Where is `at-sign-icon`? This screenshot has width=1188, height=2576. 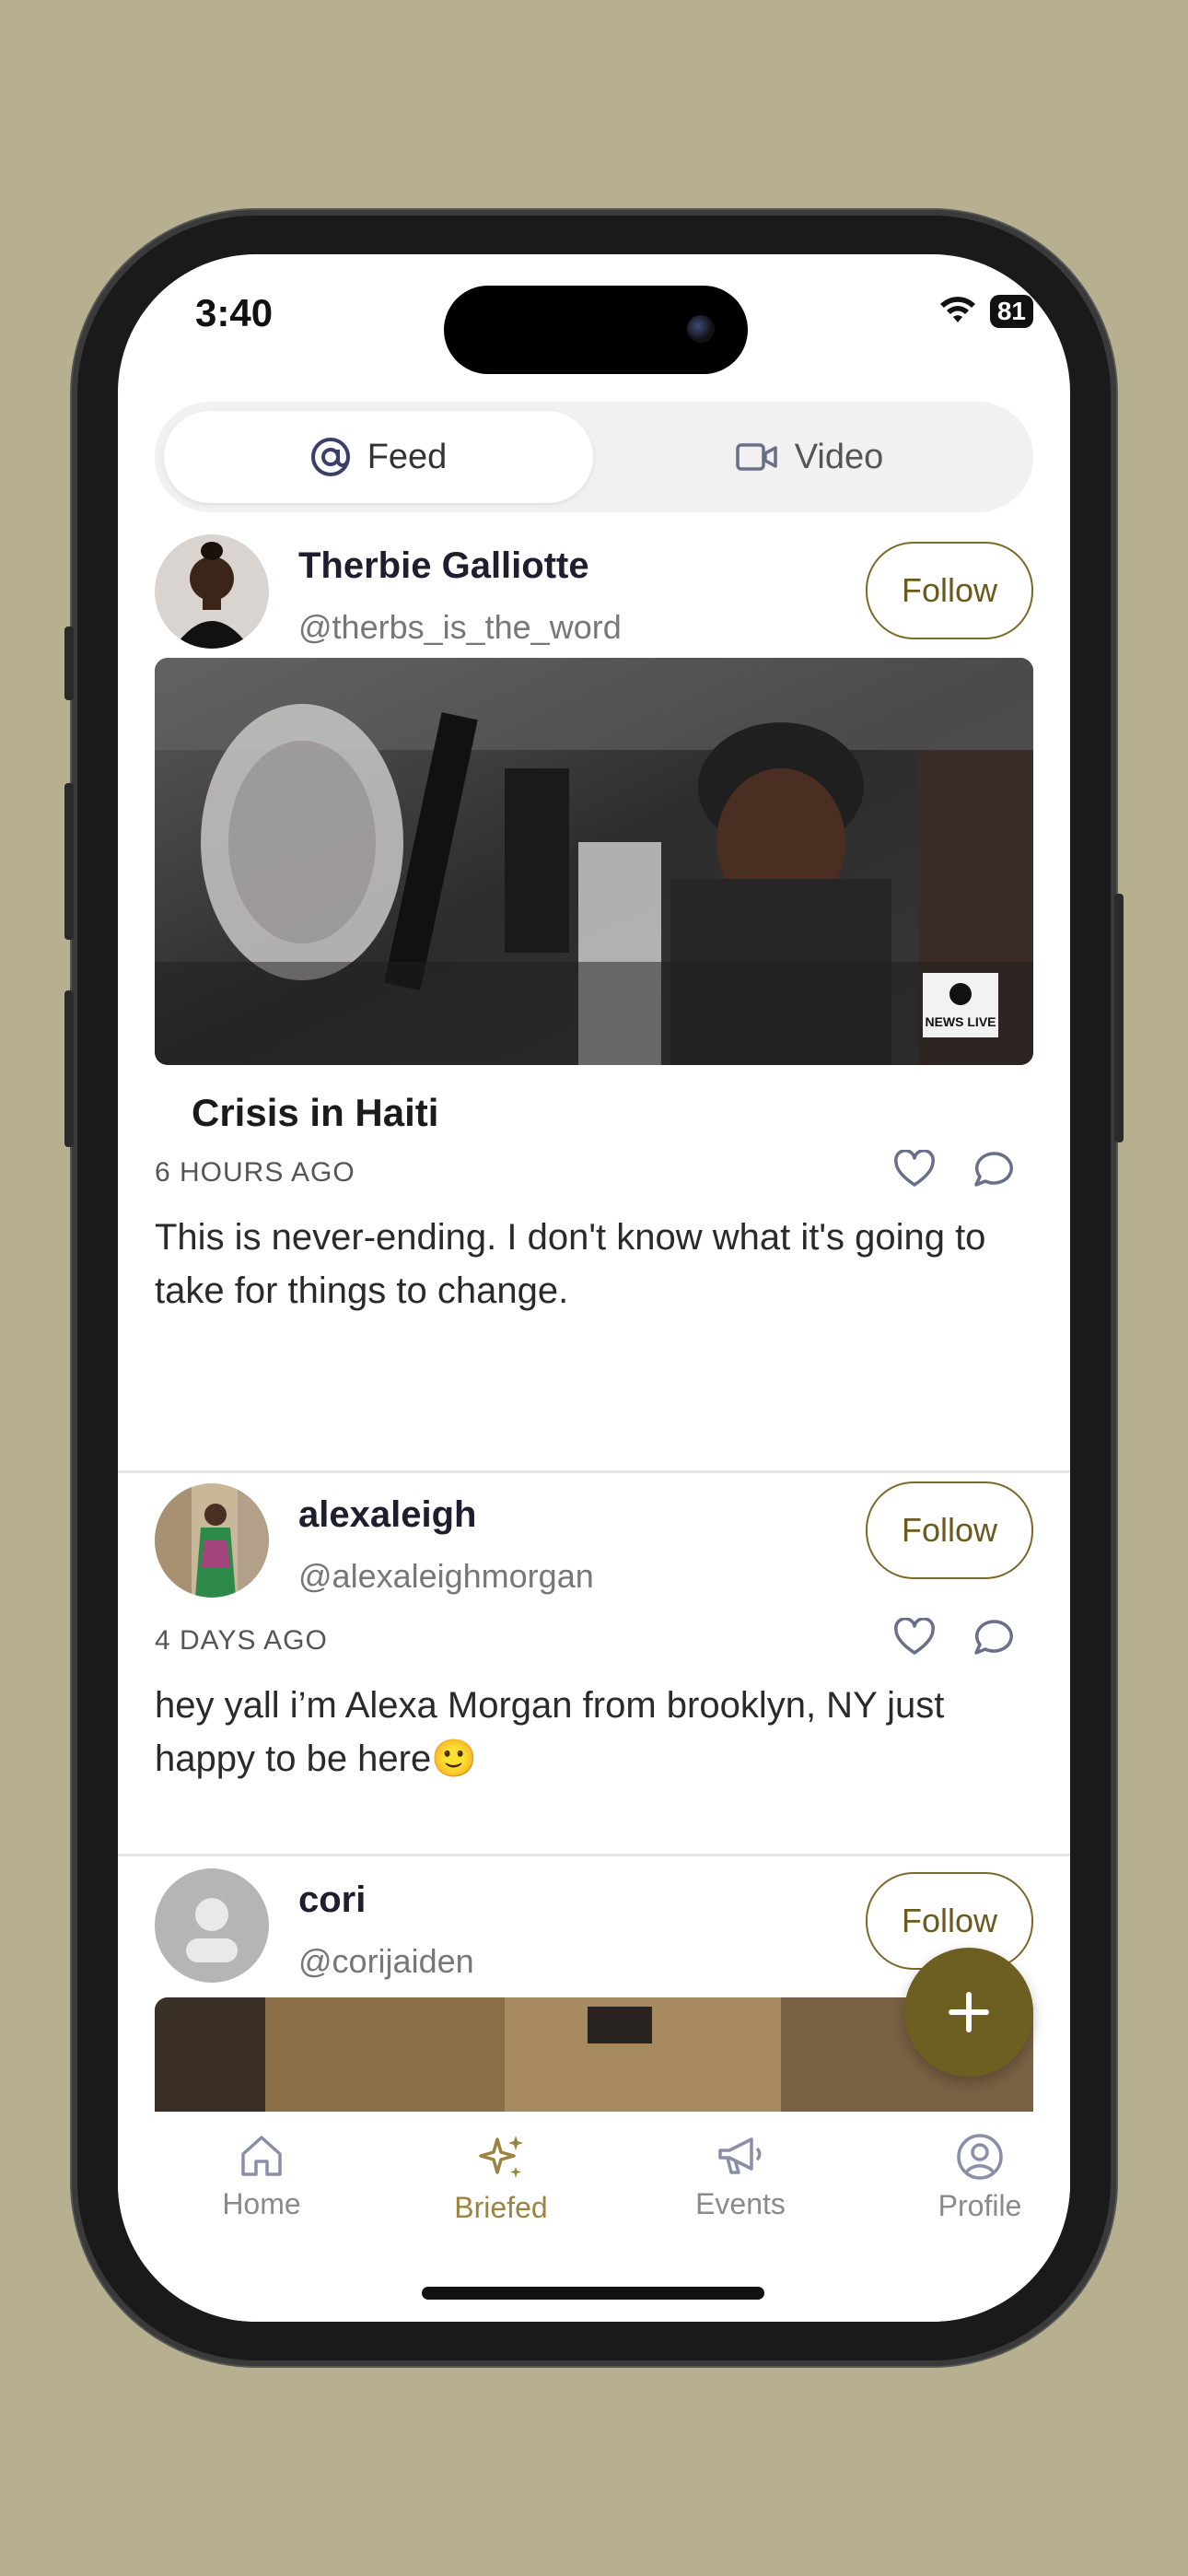
at-sign-icon is located at coordinates (330, 457).